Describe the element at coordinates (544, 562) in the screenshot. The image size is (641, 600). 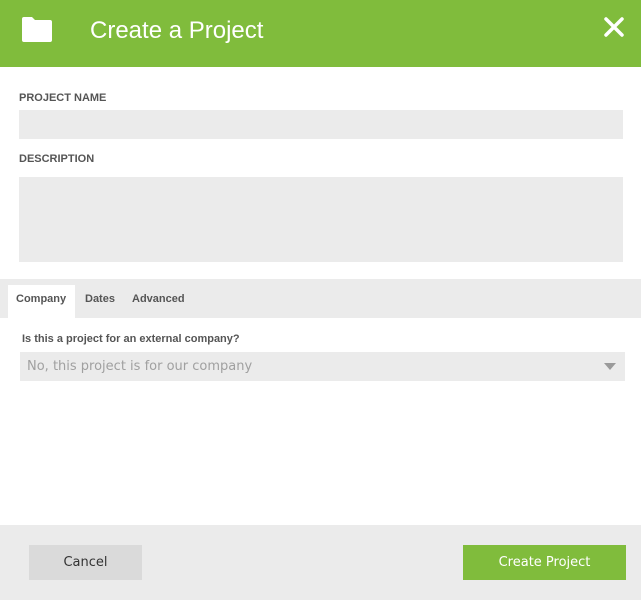
I see `create-project-button: Create Project` at that location.